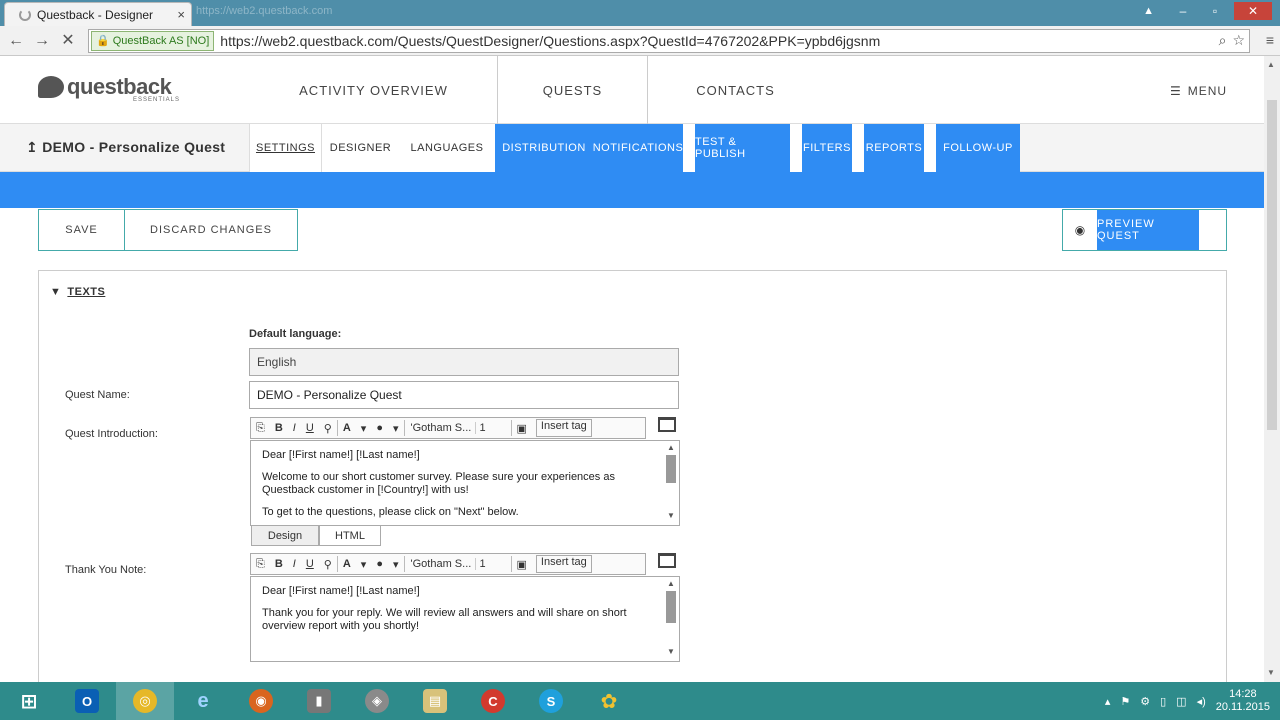 The image size is (1280, 720). What do you see at coordinates (350, 536) in the screenshot?
I see `html-mode-tab: HTML` at bounding box center [350, 536].